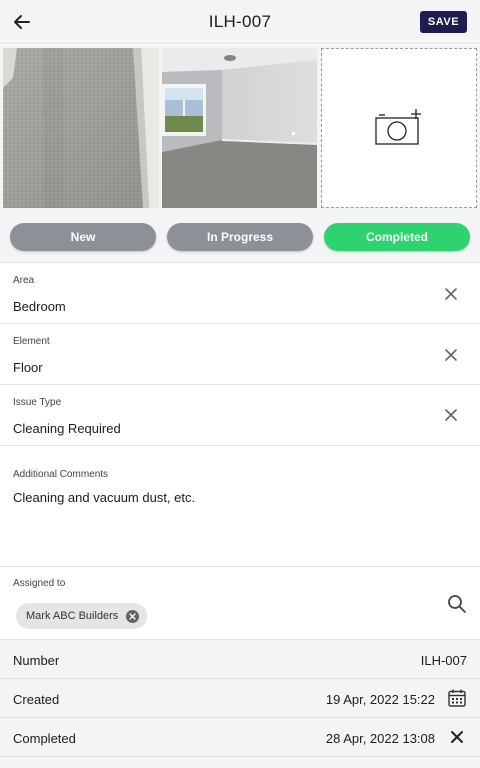 This screenshot has height=768, width=480. Describe the element at coordinates (240, 659) in the screenshot. I see `number-row: Number ILH-007` at that location.